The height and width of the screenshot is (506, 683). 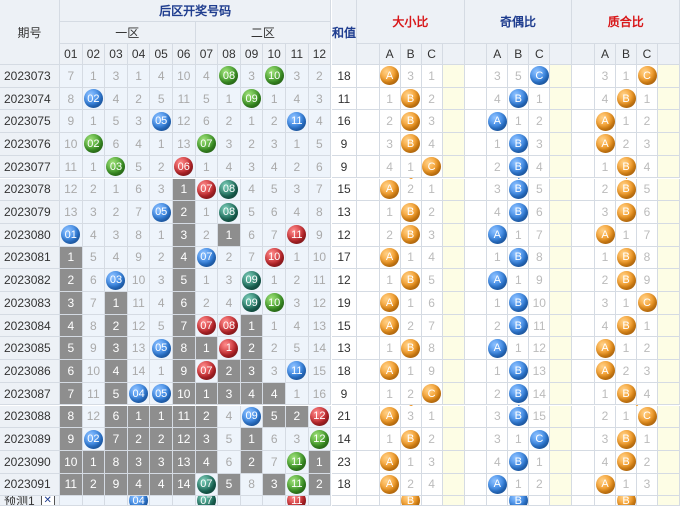 What do you see at coordinates (498, 99) in the screenshot?
I see `oe-cell: 4` at bounding box center [498, 99].